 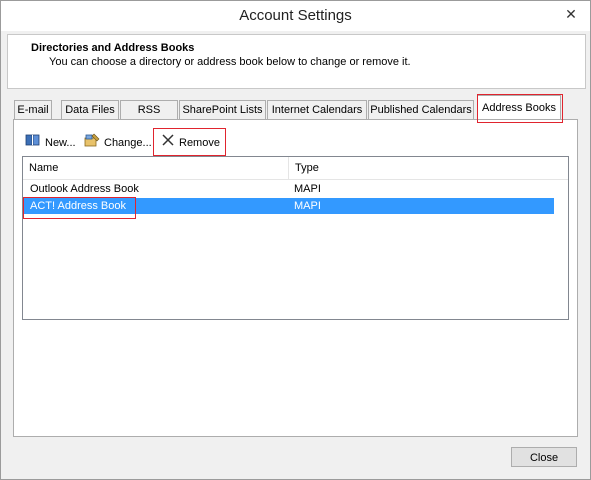 I want to click on close-button: Close, so click(x=544, y=457).